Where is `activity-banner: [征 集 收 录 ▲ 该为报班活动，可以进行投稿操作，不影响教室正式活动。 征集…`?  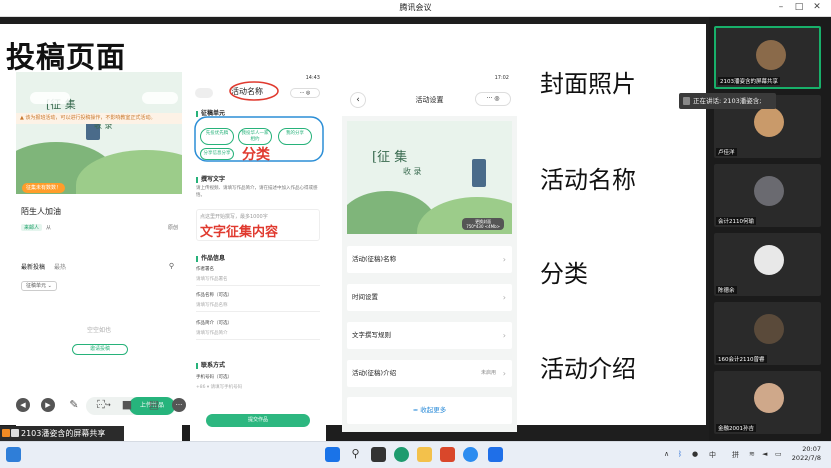
activity-banner: [征 集 收 录 ▲ 该为报班活动，可以进行投稿操作，不影响教室正式活动。 征集… is located at coordinates (99, 133).